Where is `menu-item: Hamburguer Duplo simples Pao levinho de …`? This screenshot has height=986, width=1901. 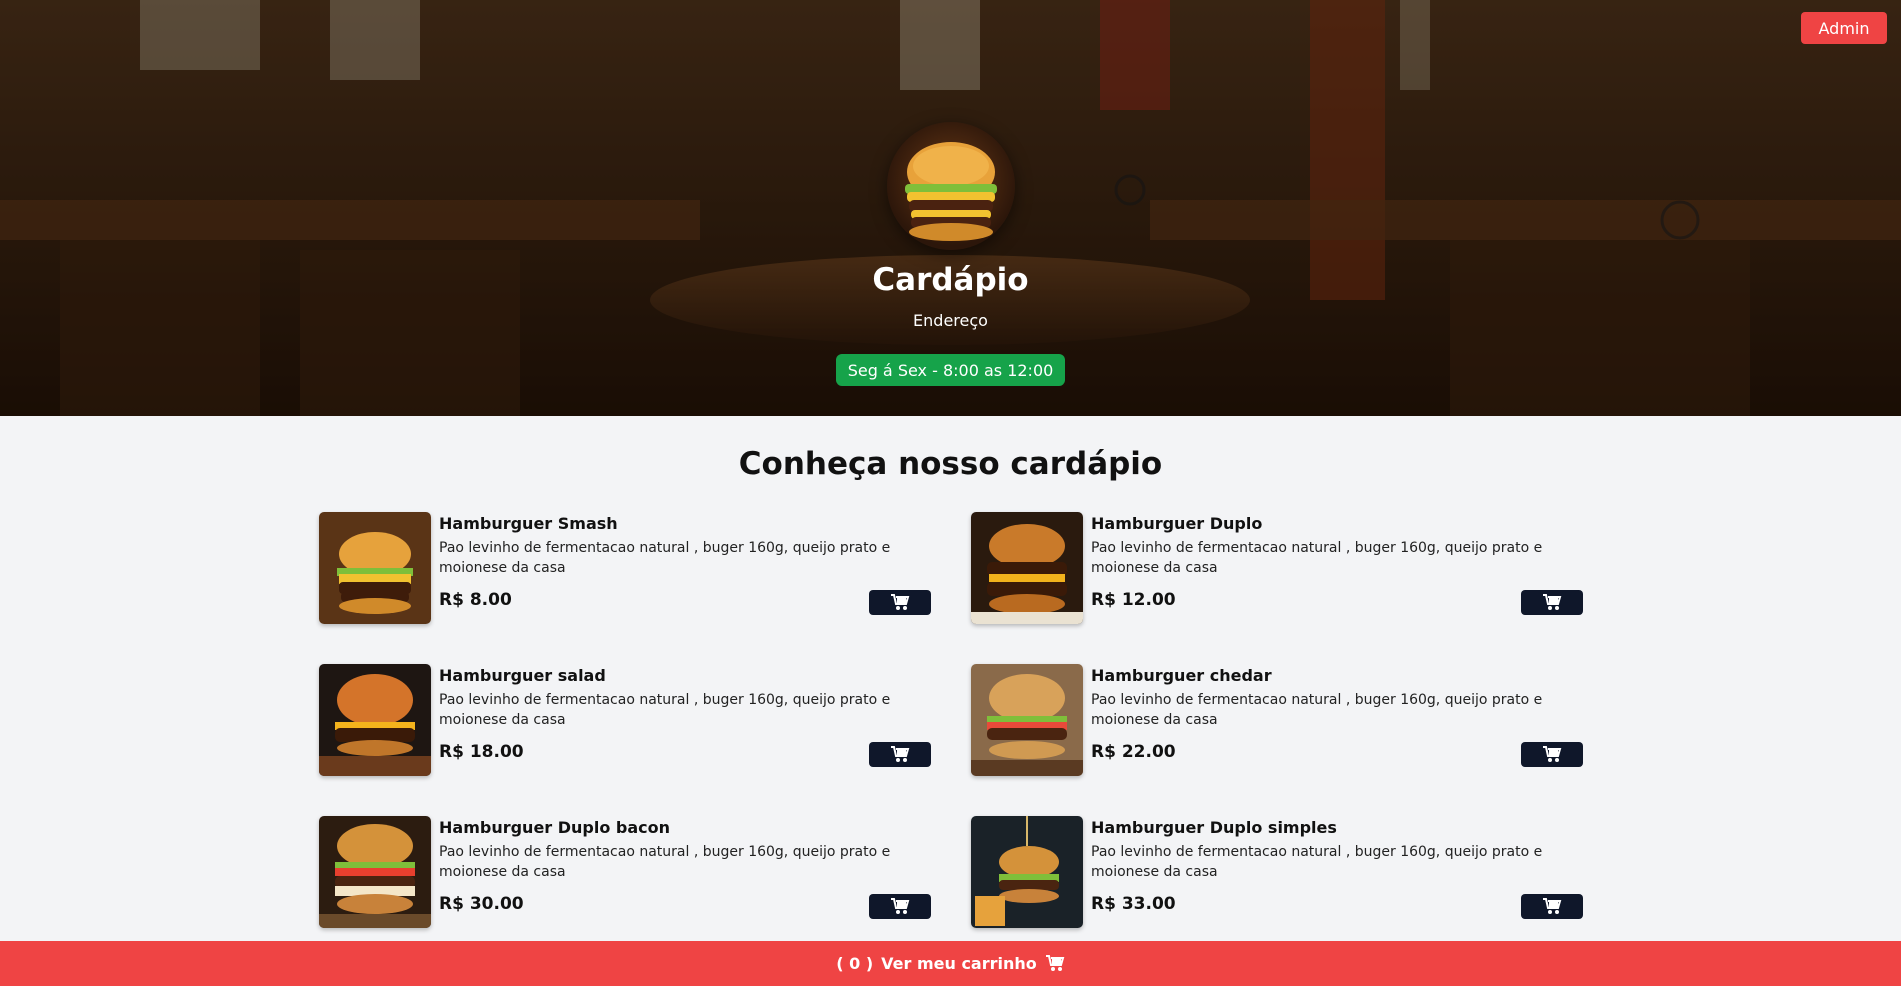 menu-item: Hamburguer Duplo simples Pao levinho de … is located at coordinates (1277, 872).